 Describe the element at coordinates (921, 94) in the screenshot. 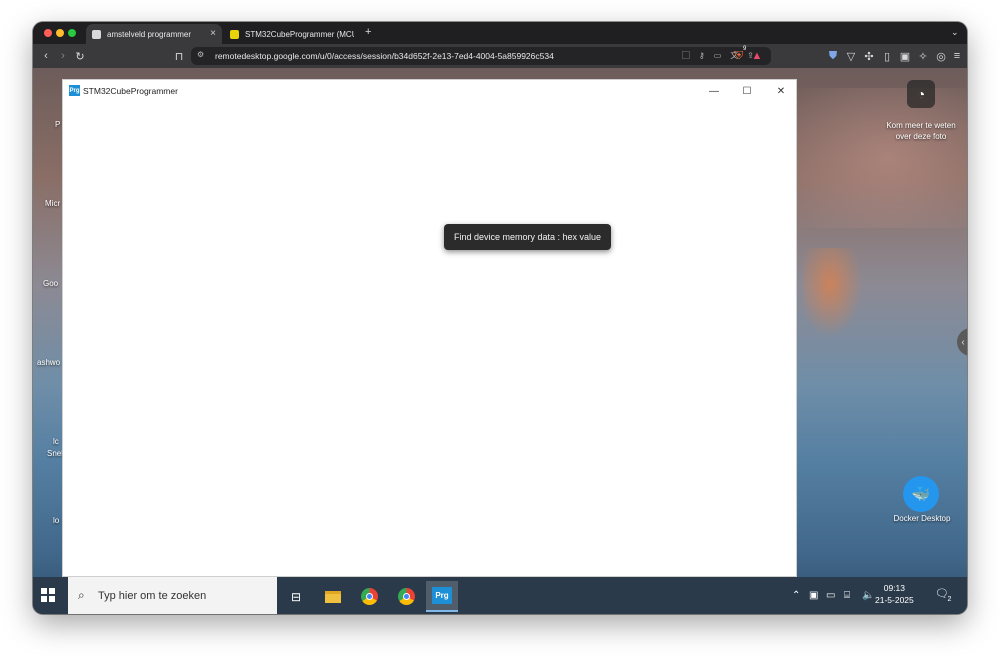

I see `photo-info-icon: ◔` at that location.